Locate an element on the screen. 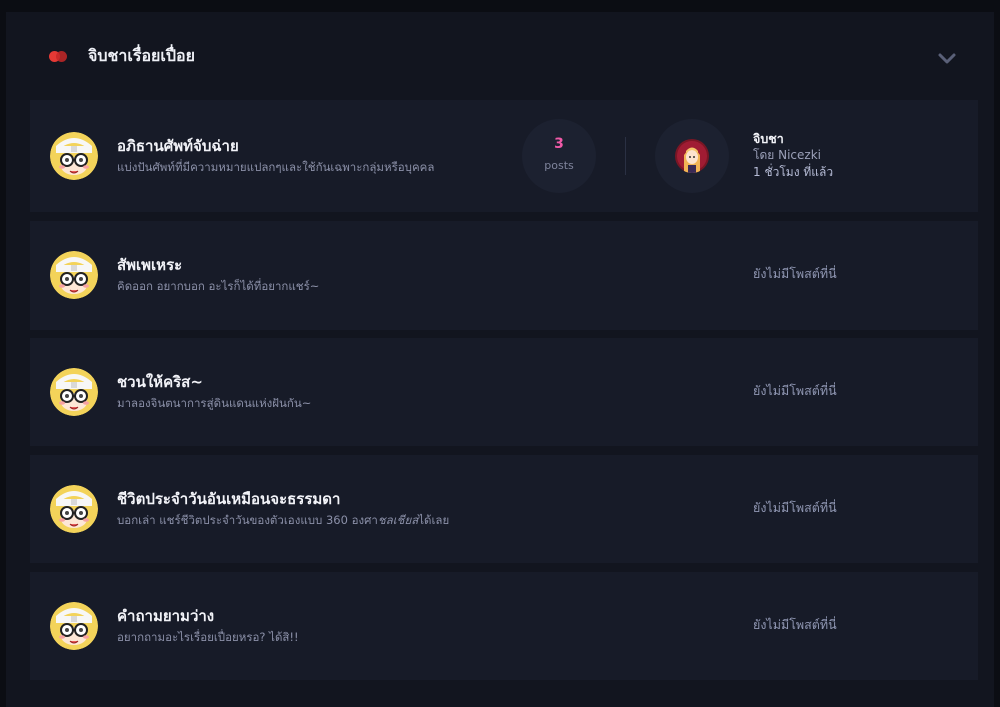 This screenshot has width=1000, height=707. last-poster-avatar is located at coordinates (692, 156).